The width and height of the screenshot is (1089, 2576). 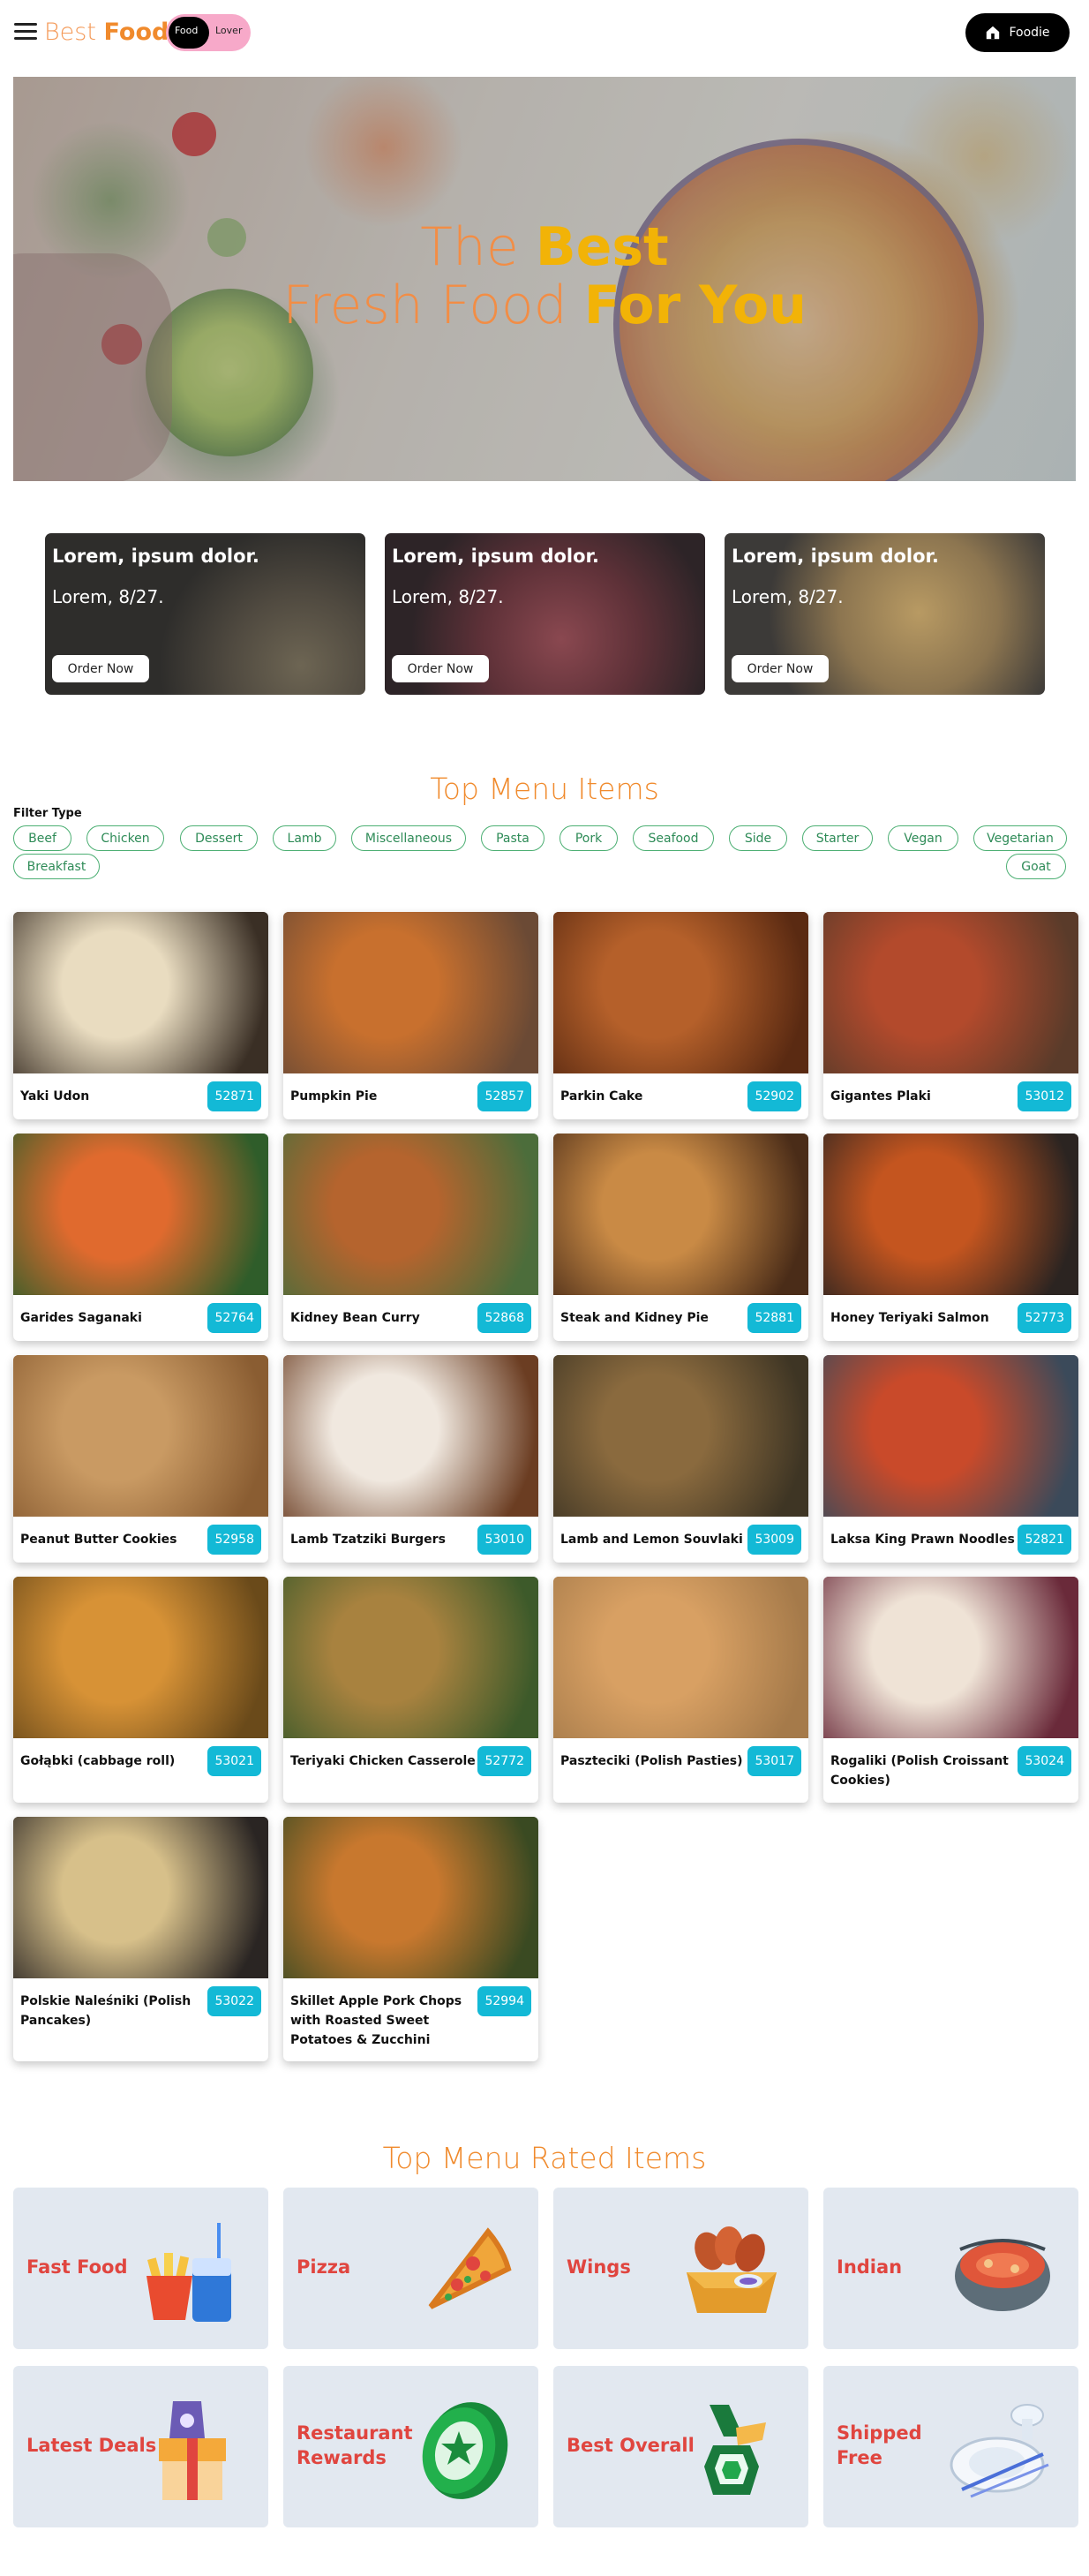 I want to click on menu-item-id-badge: 53010, so click(x=504, y=1540).